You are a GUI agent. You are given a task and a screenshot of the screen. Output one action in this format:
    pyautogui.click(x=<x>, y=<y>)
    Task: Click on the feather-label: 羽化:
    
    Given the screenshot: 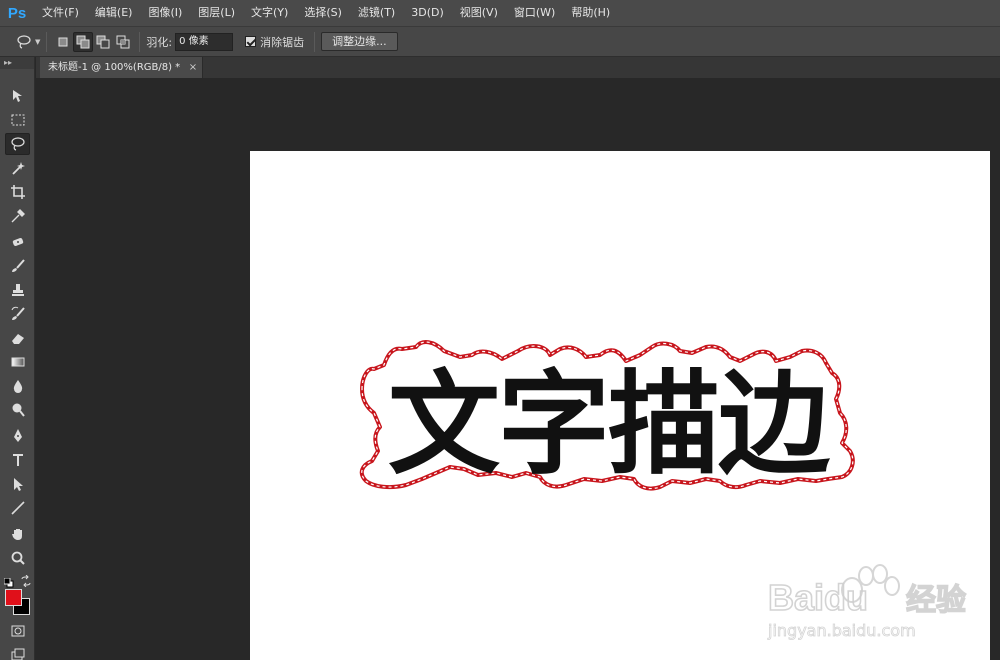 What is the action you would take?
    pyautogui.click(x=159, y=42)
    